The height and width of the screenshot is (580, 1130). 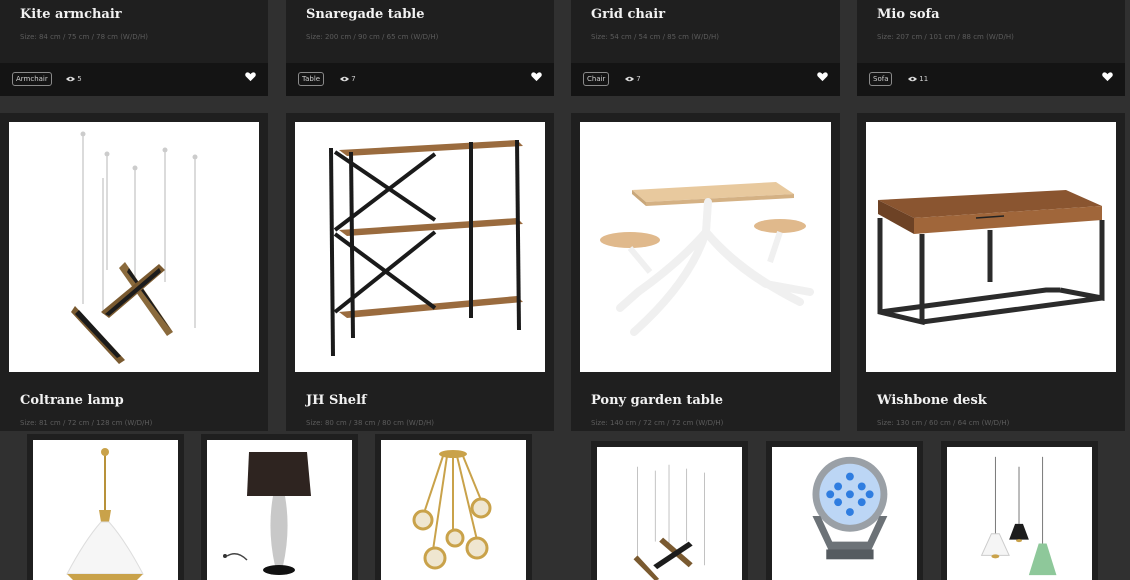 I want to click on card-title: Wishbone desk, so click(x=932, y=400).